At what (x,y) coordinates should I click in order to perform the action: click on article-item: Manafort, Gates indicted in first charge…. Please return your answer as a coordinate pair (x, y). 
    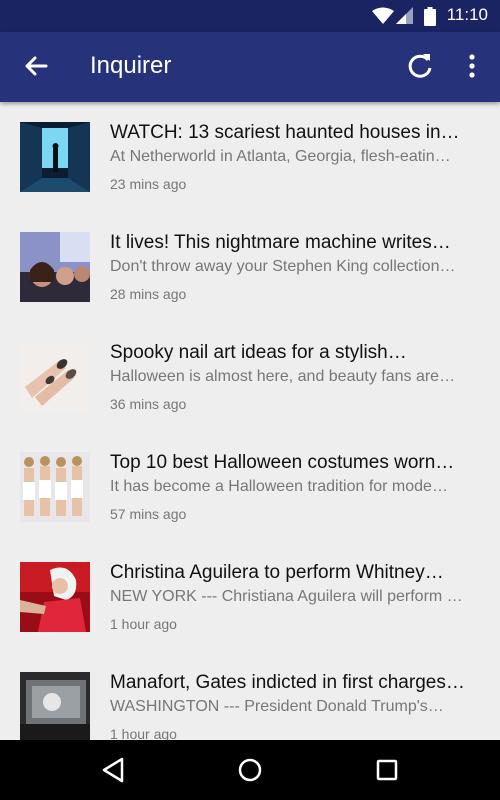
    Looking at the image, I should click on (250, 696).